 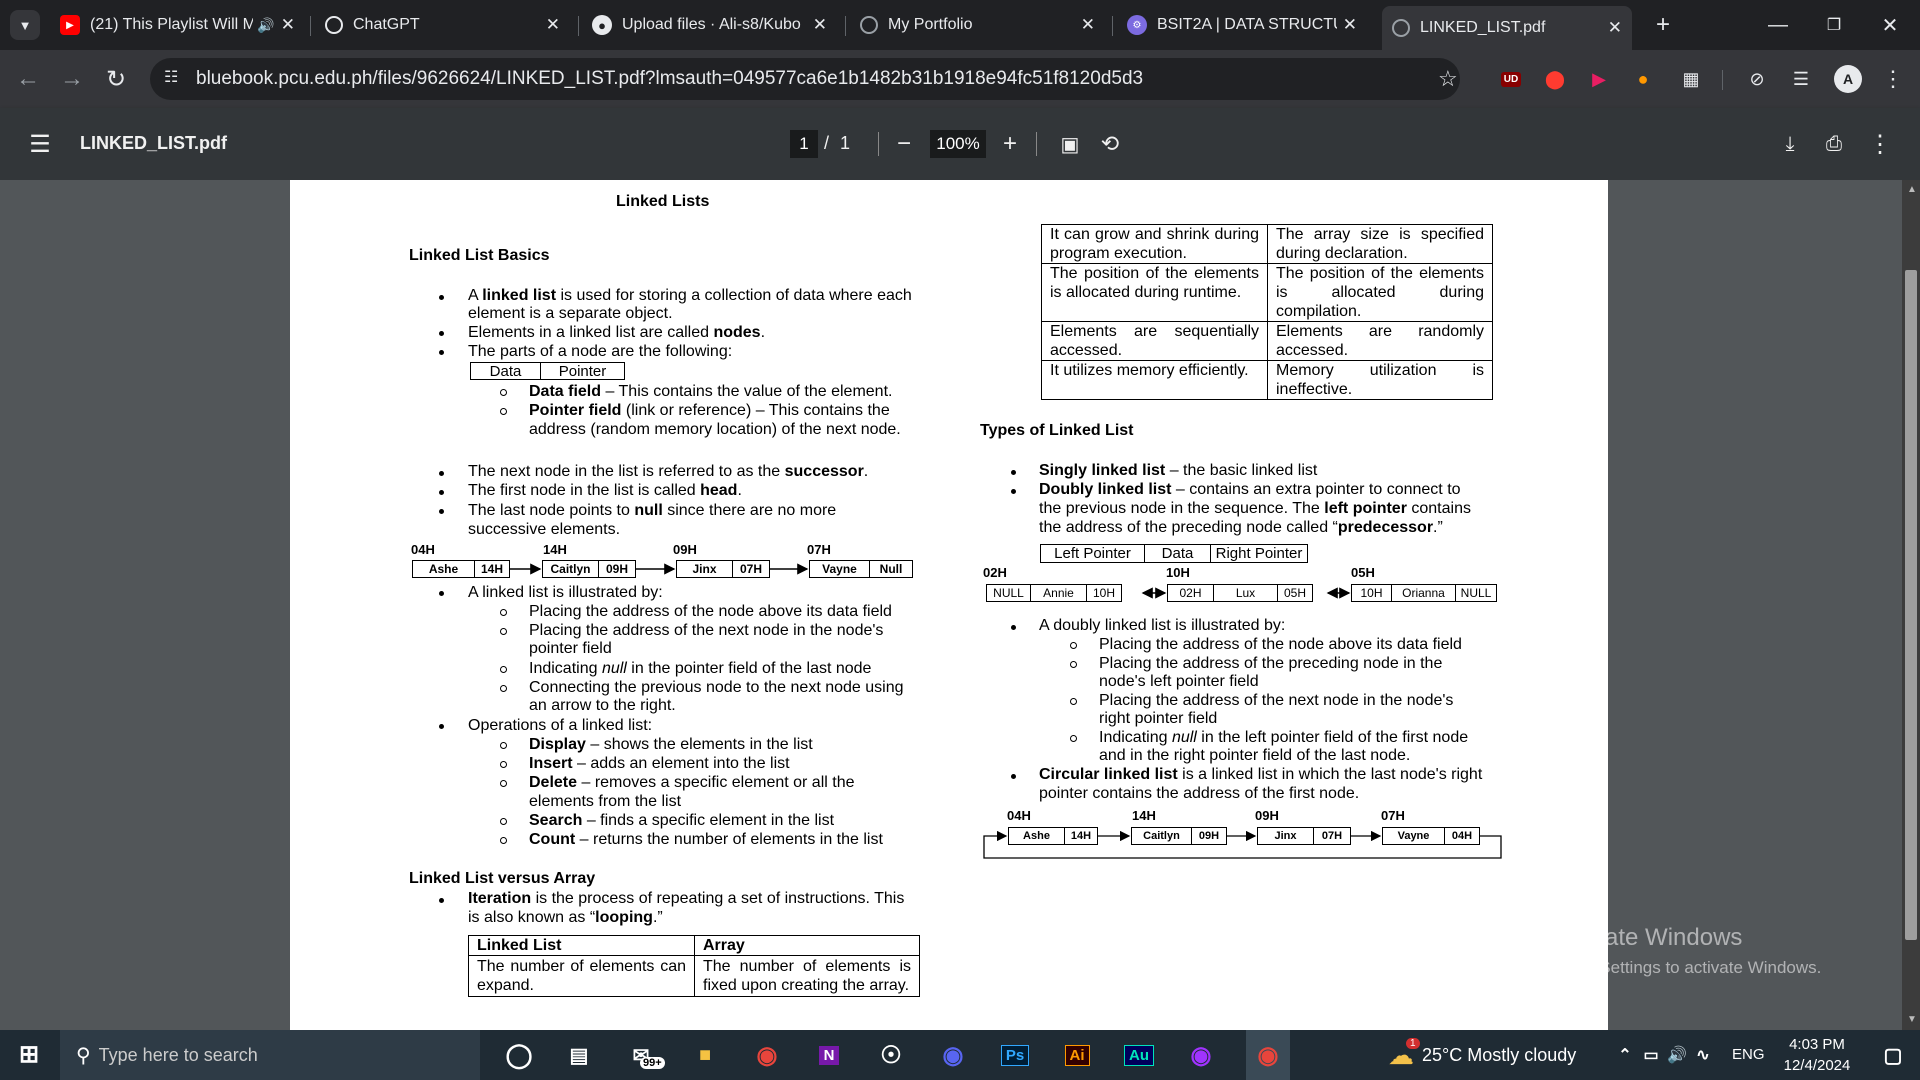 What do you see at coordinates (1643, 79) in the screenshot?
I see `honey-extension-icon: ●` at bounding box center [1643, 79].